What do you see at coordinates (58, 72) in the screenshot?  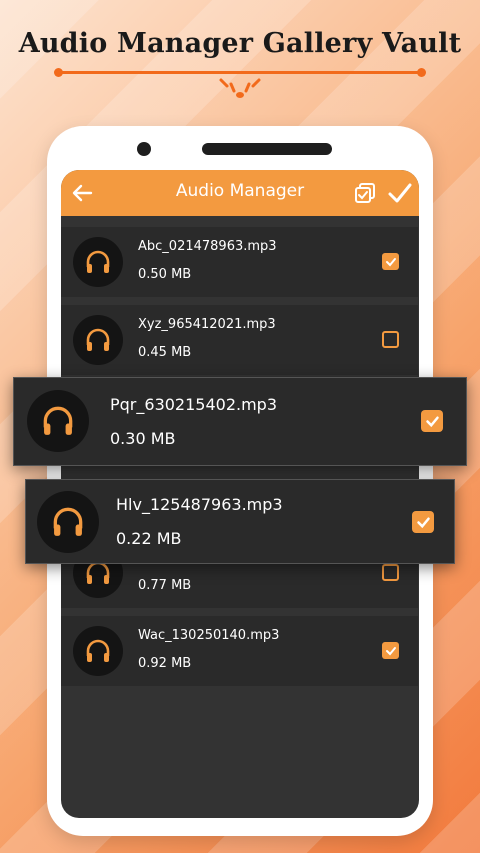 I see `underline-dot-left` at bounding box center [58, 72].